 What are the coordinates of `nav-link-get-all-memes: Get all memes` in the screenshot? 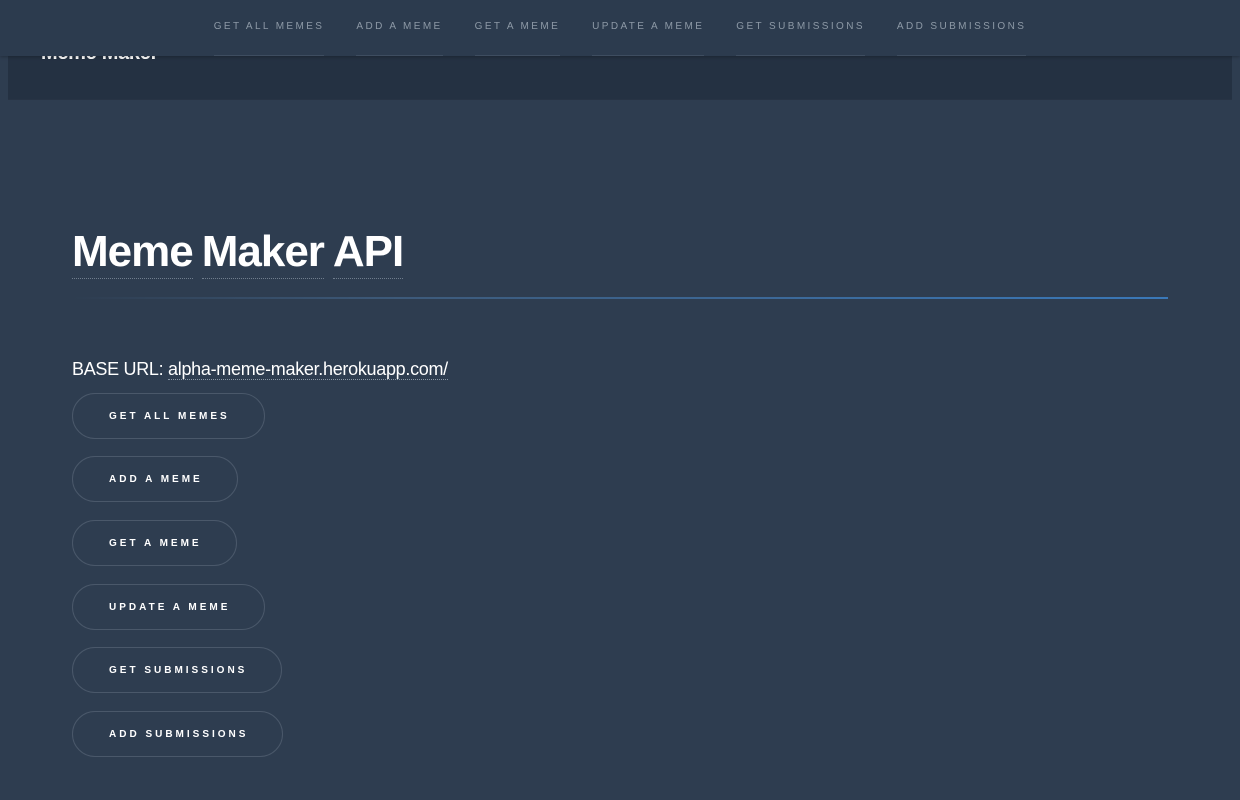 It's located at (269, 38).